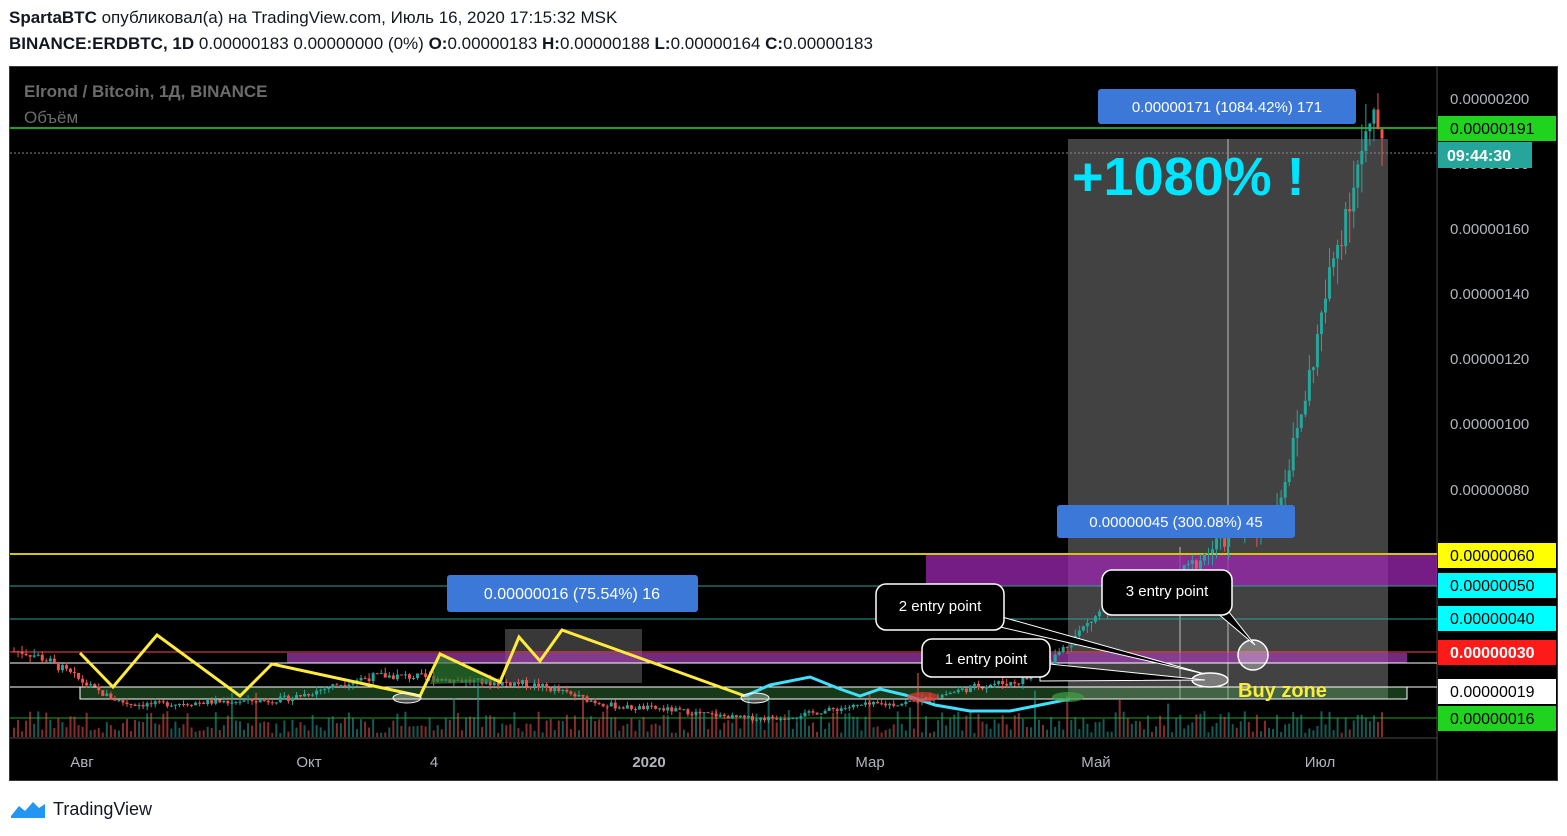 Image resolution: width=1567 pixels, height=836 pixels. I want to click on x-tick-label: Окт, so click(308, 762).